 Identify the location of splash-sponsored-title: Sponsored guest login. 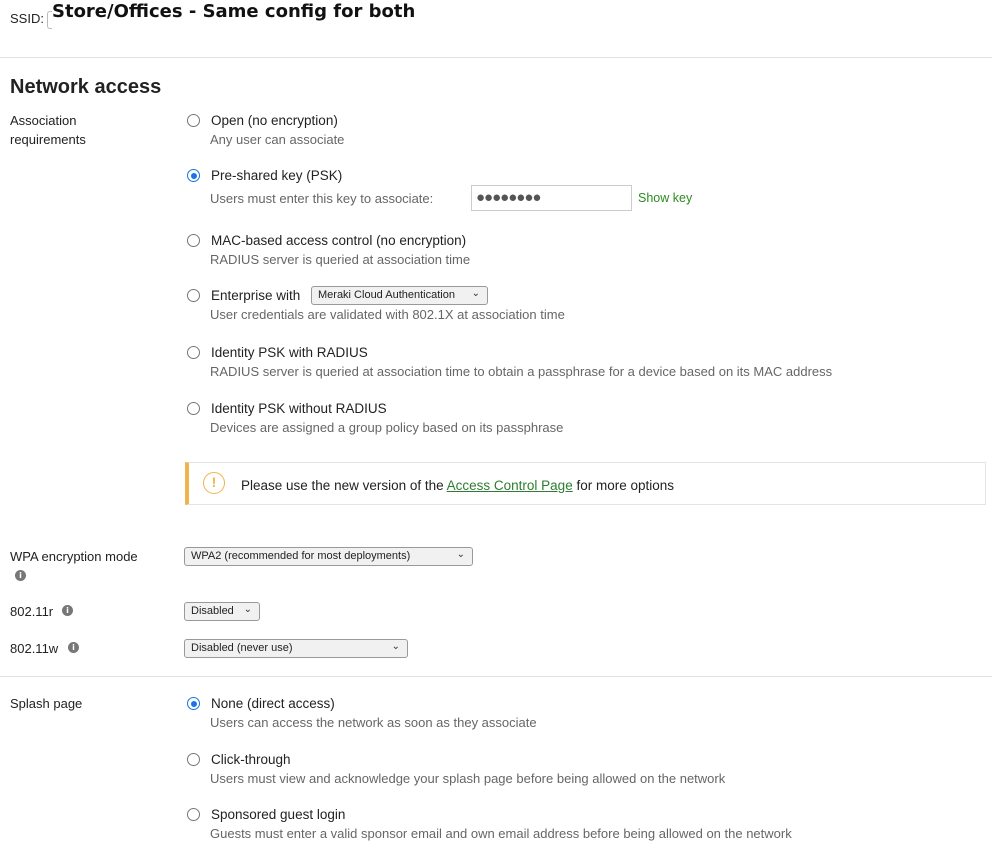
(278, 814).